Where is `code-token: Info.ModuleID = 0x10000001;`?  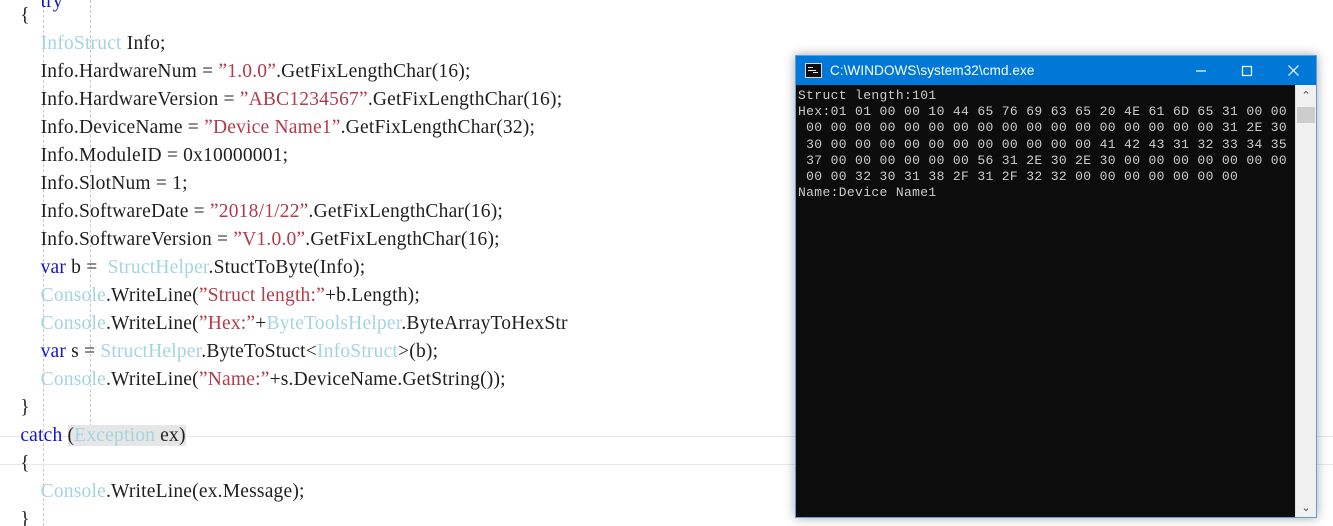
code-token: Info.ModuleID = 0x10000001; is located at coordinates (144, 155).